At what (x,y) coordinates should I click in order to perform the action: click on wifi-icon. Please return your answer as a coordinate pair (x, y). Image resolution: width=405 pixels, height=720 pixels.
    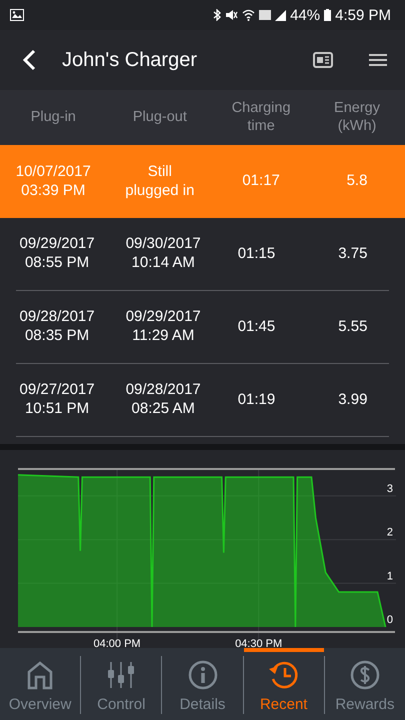
    Looking at the image, I should click on (249, 15).